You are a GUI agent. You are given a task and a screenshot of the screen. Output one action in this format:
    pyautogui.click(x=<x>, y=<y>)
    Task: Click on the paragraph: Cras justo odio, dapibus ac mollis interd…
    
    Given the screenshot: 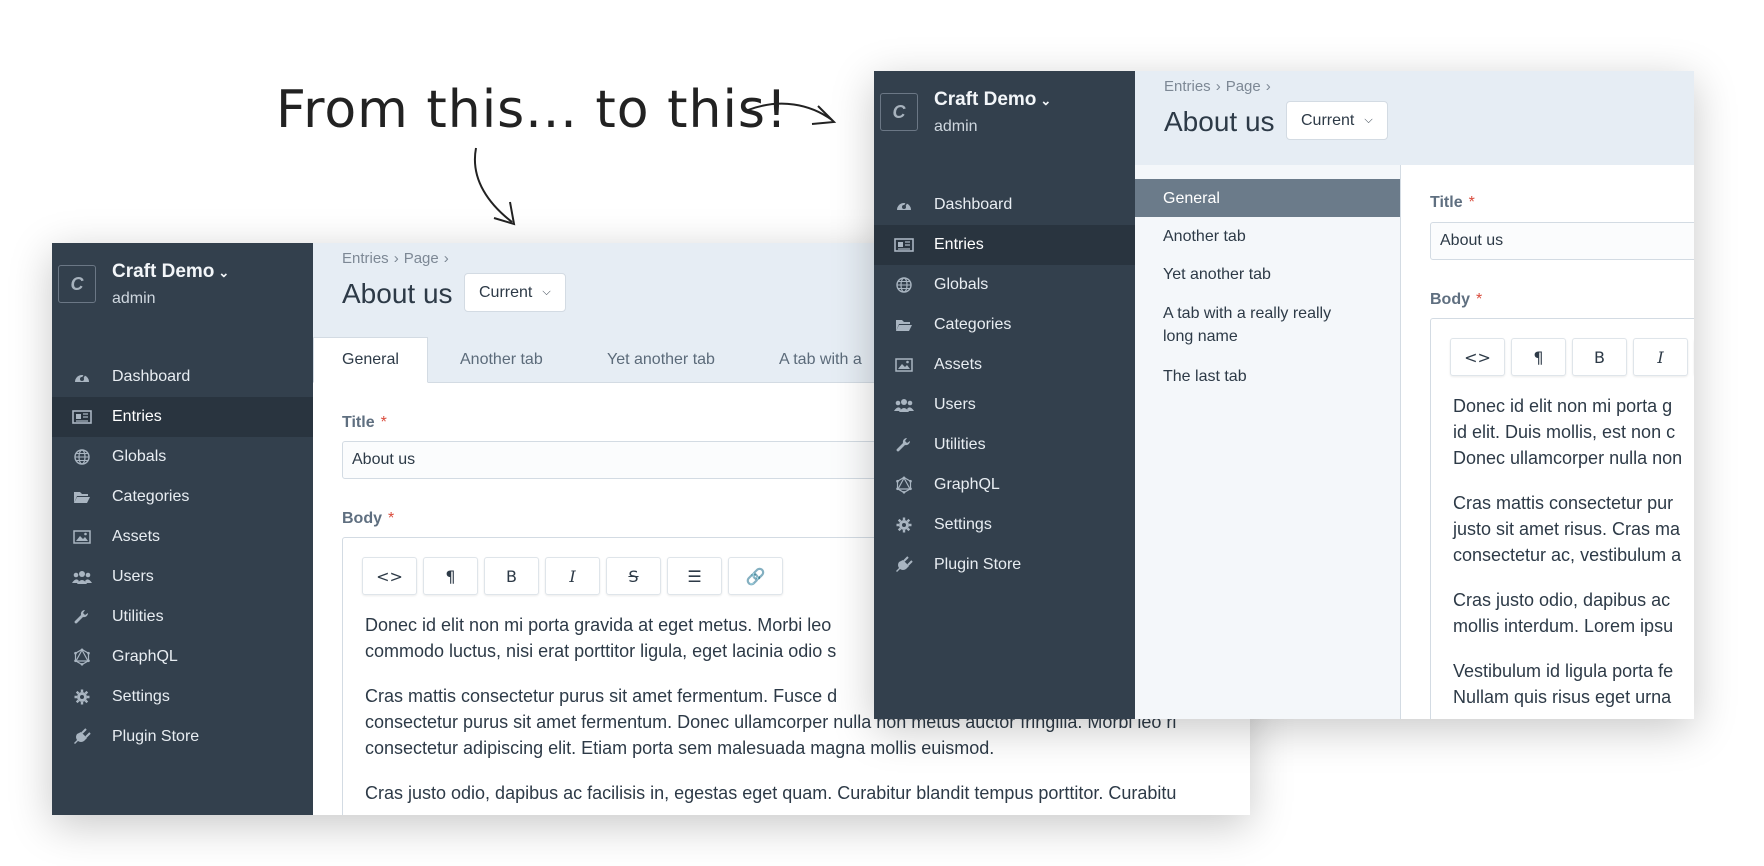 What is the action you would take?
    pyautogui.click(x=1573, y=613)
    